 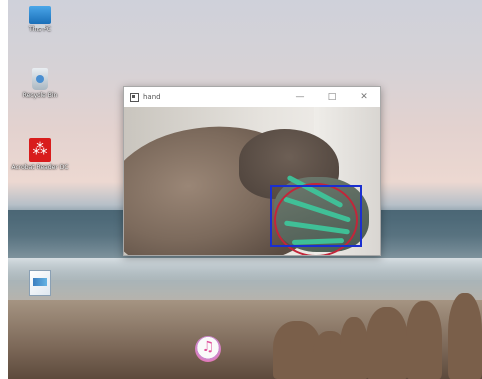 What do you see at coordinates (300, 97) in the screenshot?
I see `minimize-button: —` at bounding box center [300, 97].